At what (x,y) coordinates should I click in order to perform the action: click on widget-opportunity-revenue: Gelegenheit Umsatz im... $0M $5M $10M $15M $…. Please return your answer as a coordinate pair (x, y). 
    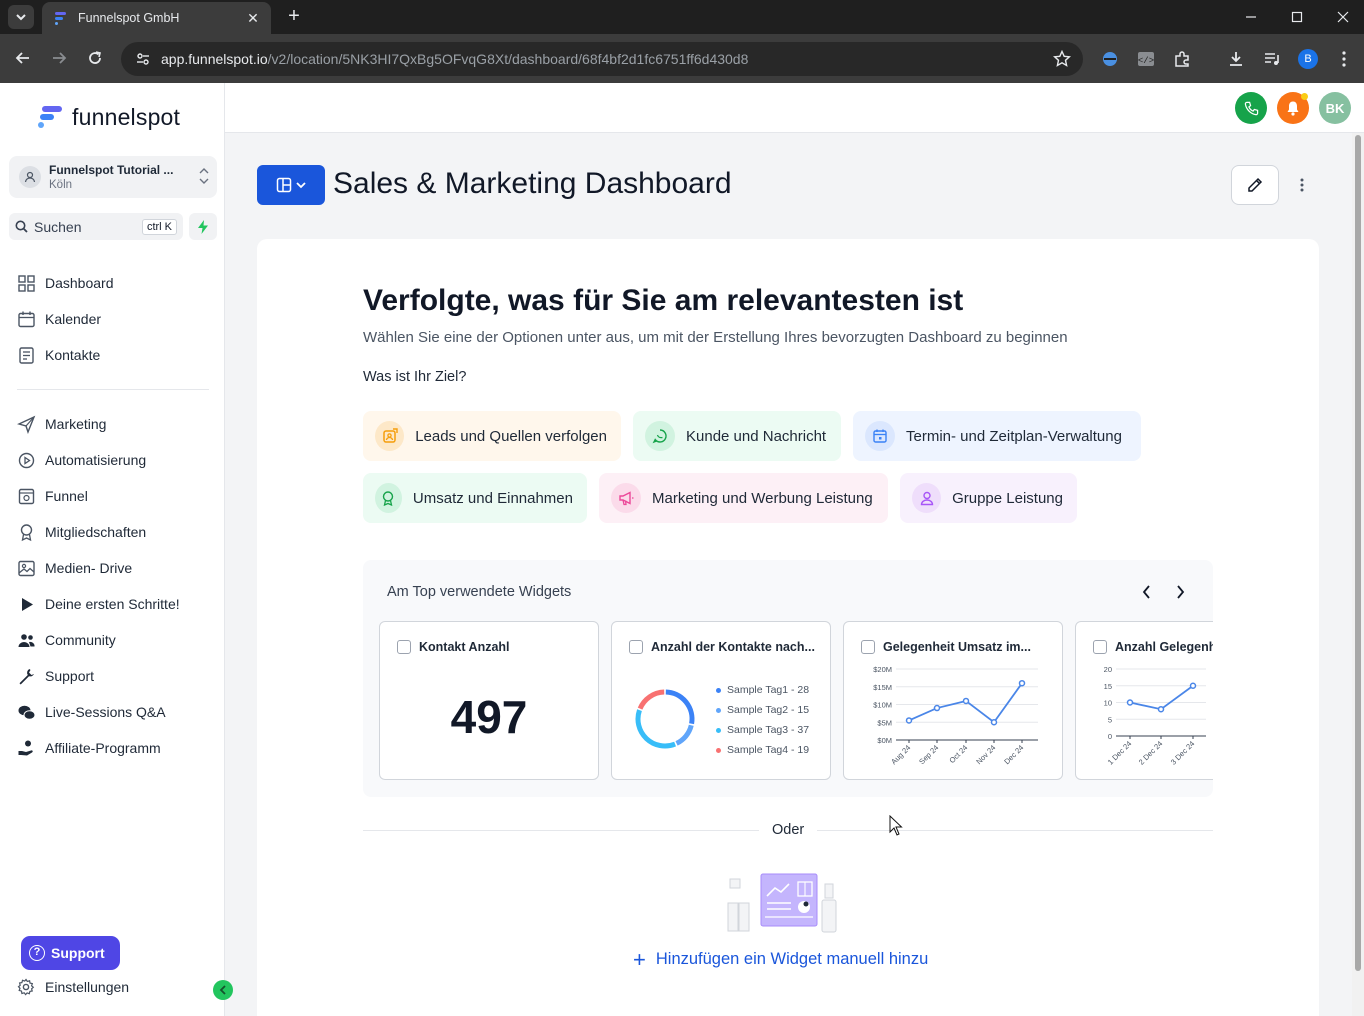
    Looking at the image, I should click on (953, 700).